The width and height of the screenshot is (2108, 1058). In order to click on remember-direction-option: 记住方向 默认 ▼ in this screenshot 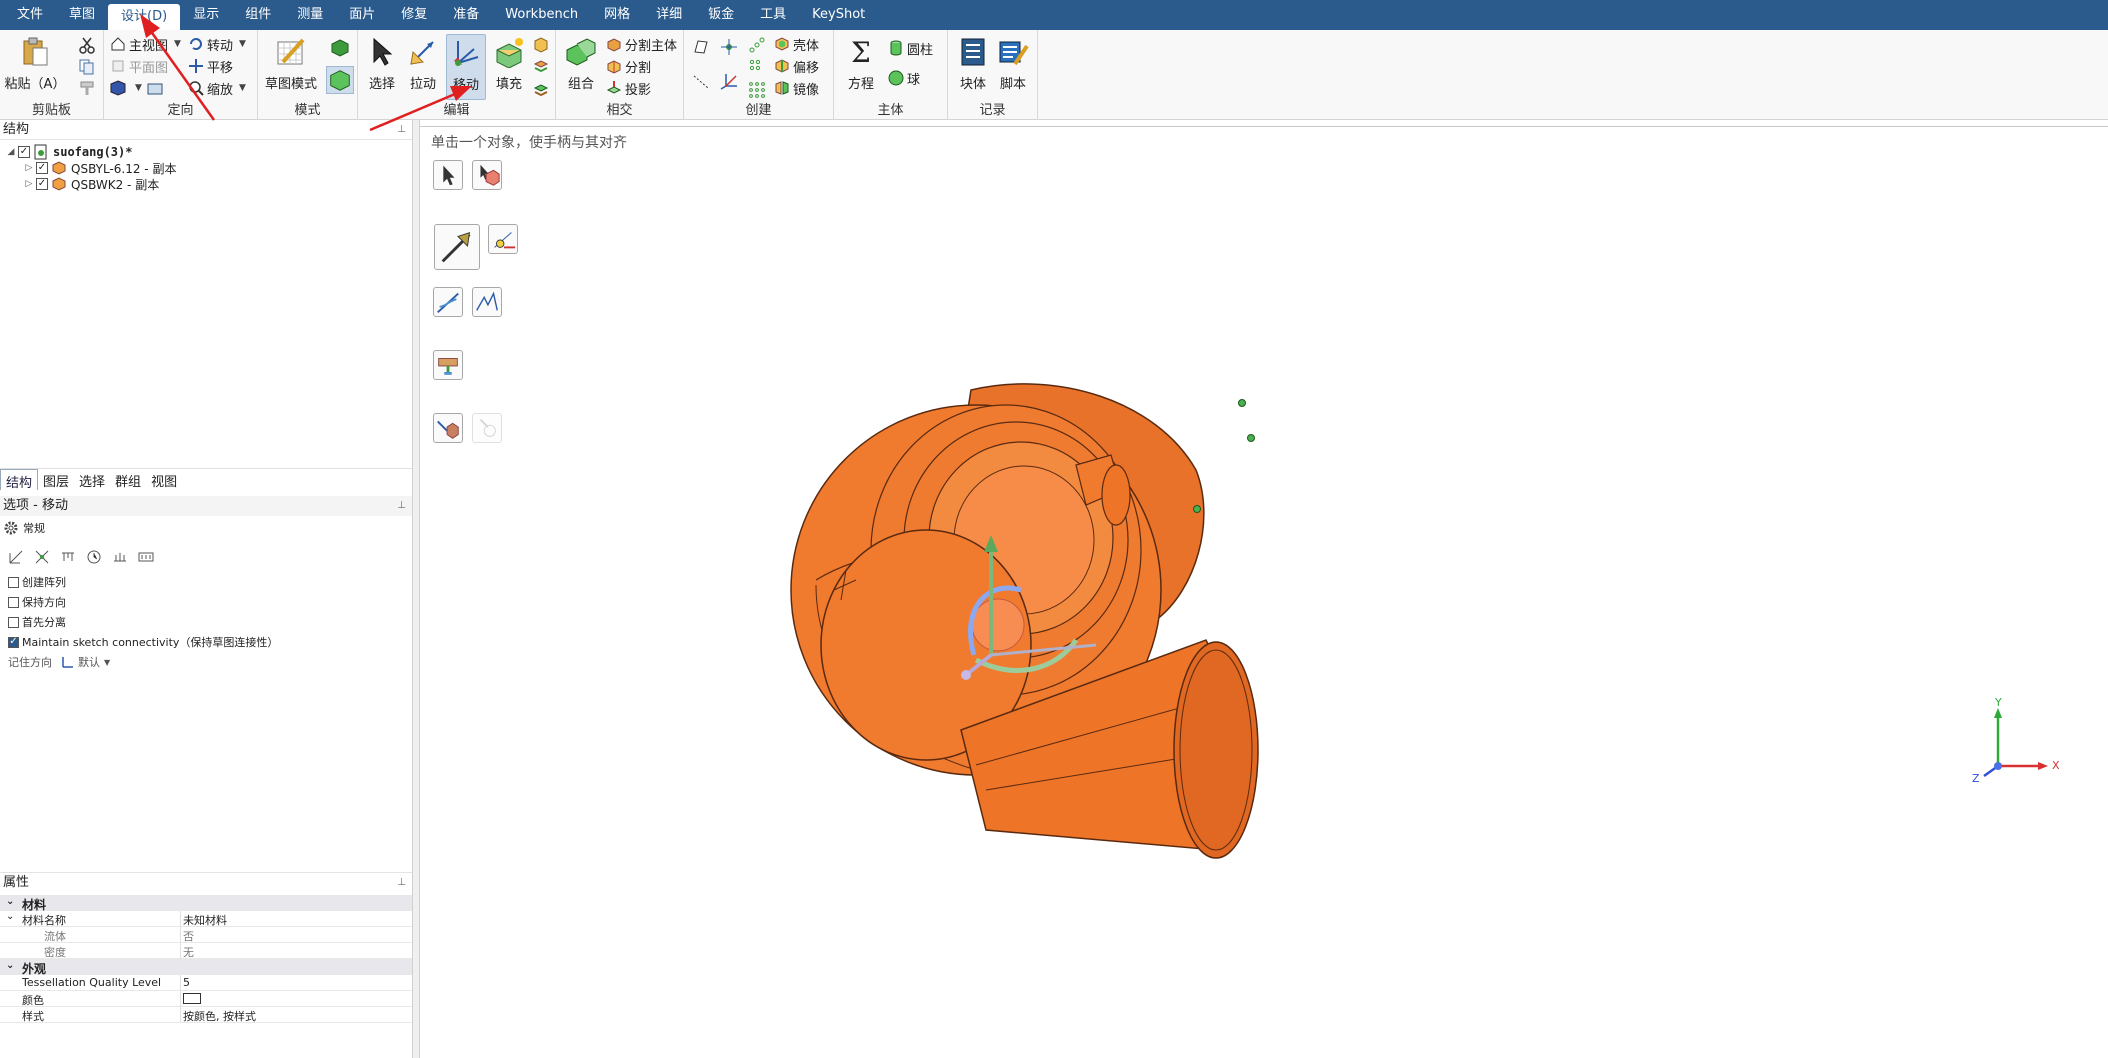, I will do `click(59, 662)`.